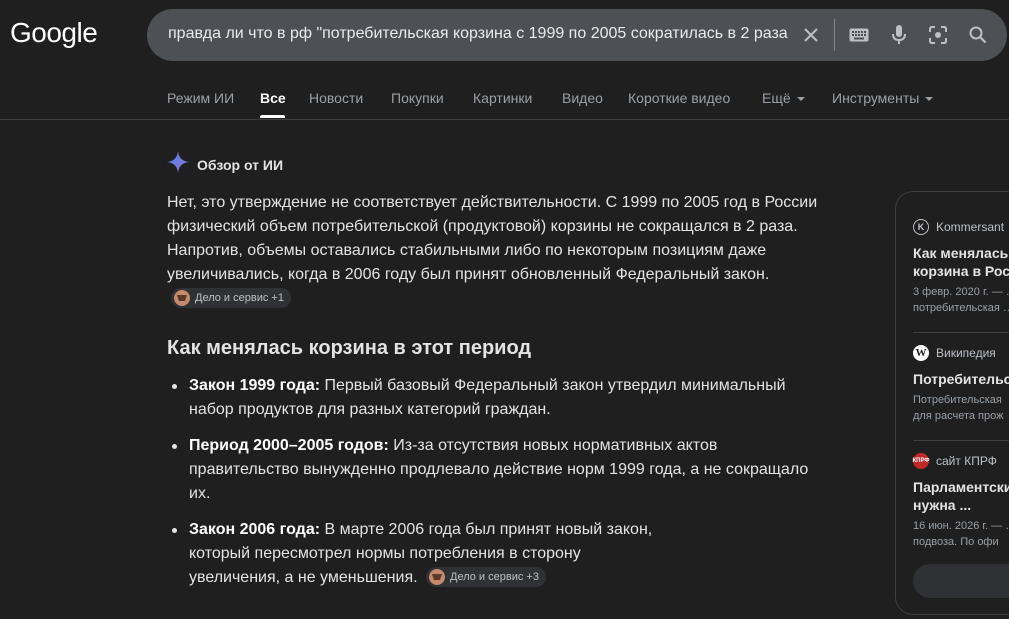  I want to click on search-icon, so click(978, 35).